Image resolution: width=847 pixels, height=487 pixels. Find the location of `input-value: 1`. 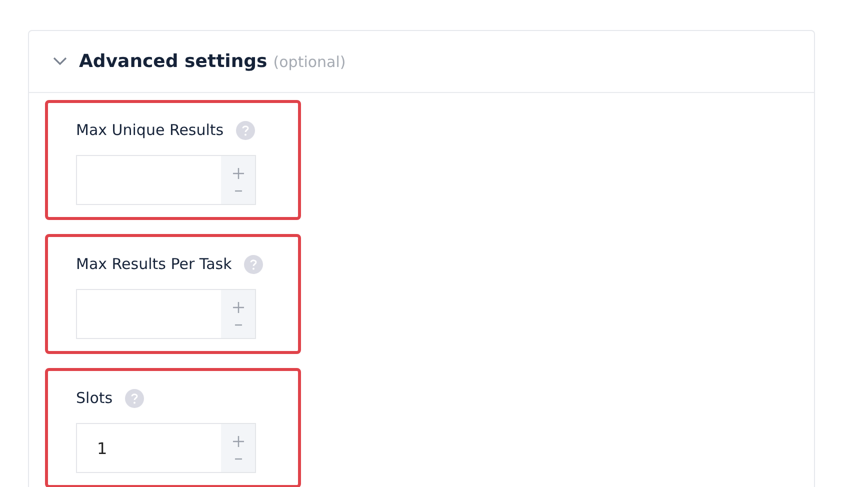

input-value: 1 is located at coordinates (102, 448).